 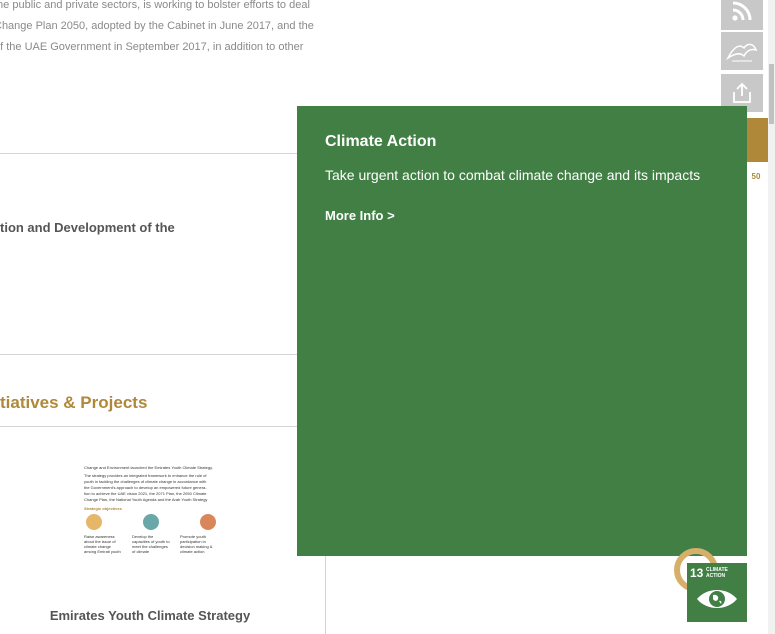 What do you see at coordinates (716, 576) in the screenshot?
I see `sdg-label-line: ACTION` at bounding box center [716, 576].